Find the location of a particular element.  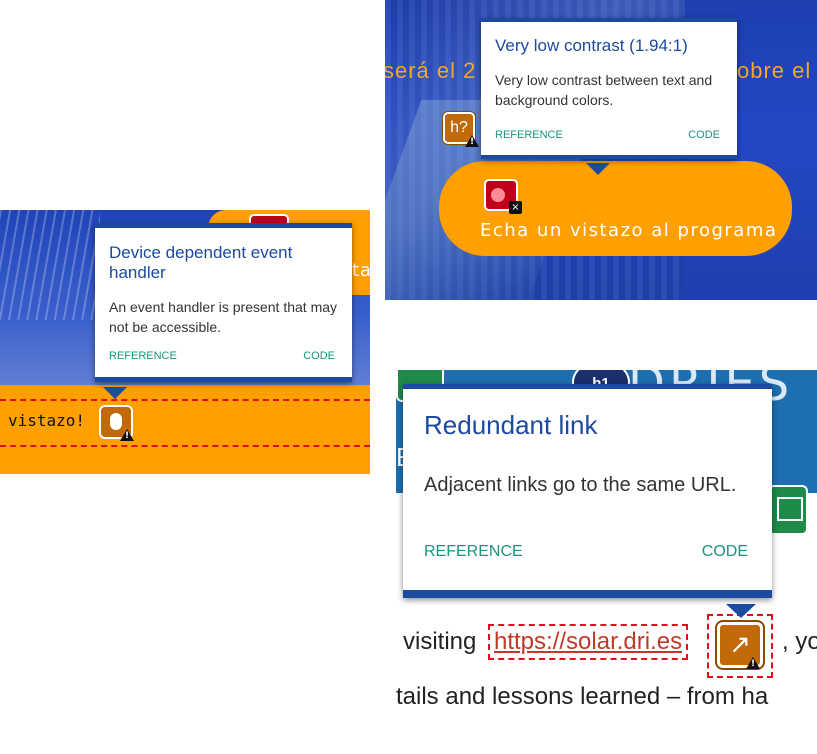

tooltip-title: Redundant link is located at coordinates (511, 425).